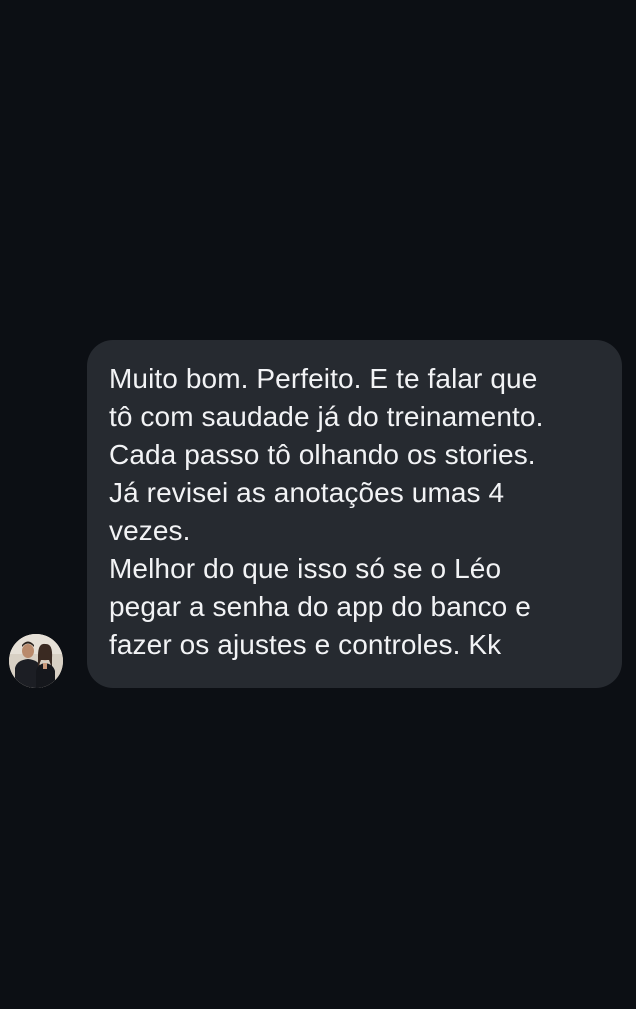  I want to click on avatar-photo-icon, so click(36, 661).